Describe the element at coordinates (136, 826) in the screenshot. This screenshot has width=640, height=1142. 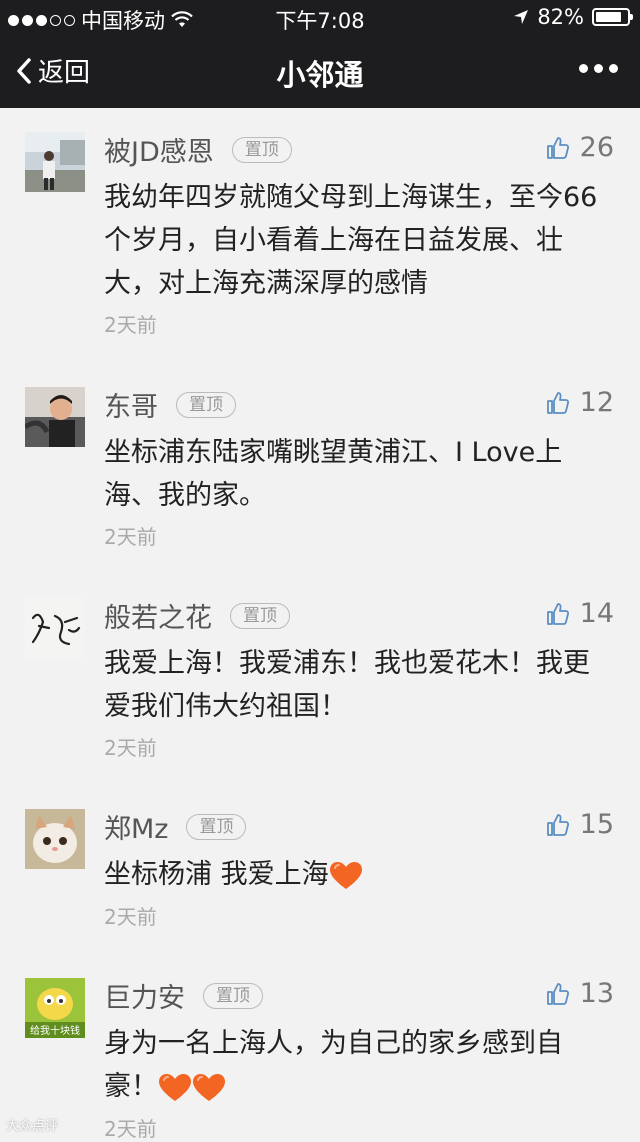
I see `commenter-name: 郑Mz` at that location.